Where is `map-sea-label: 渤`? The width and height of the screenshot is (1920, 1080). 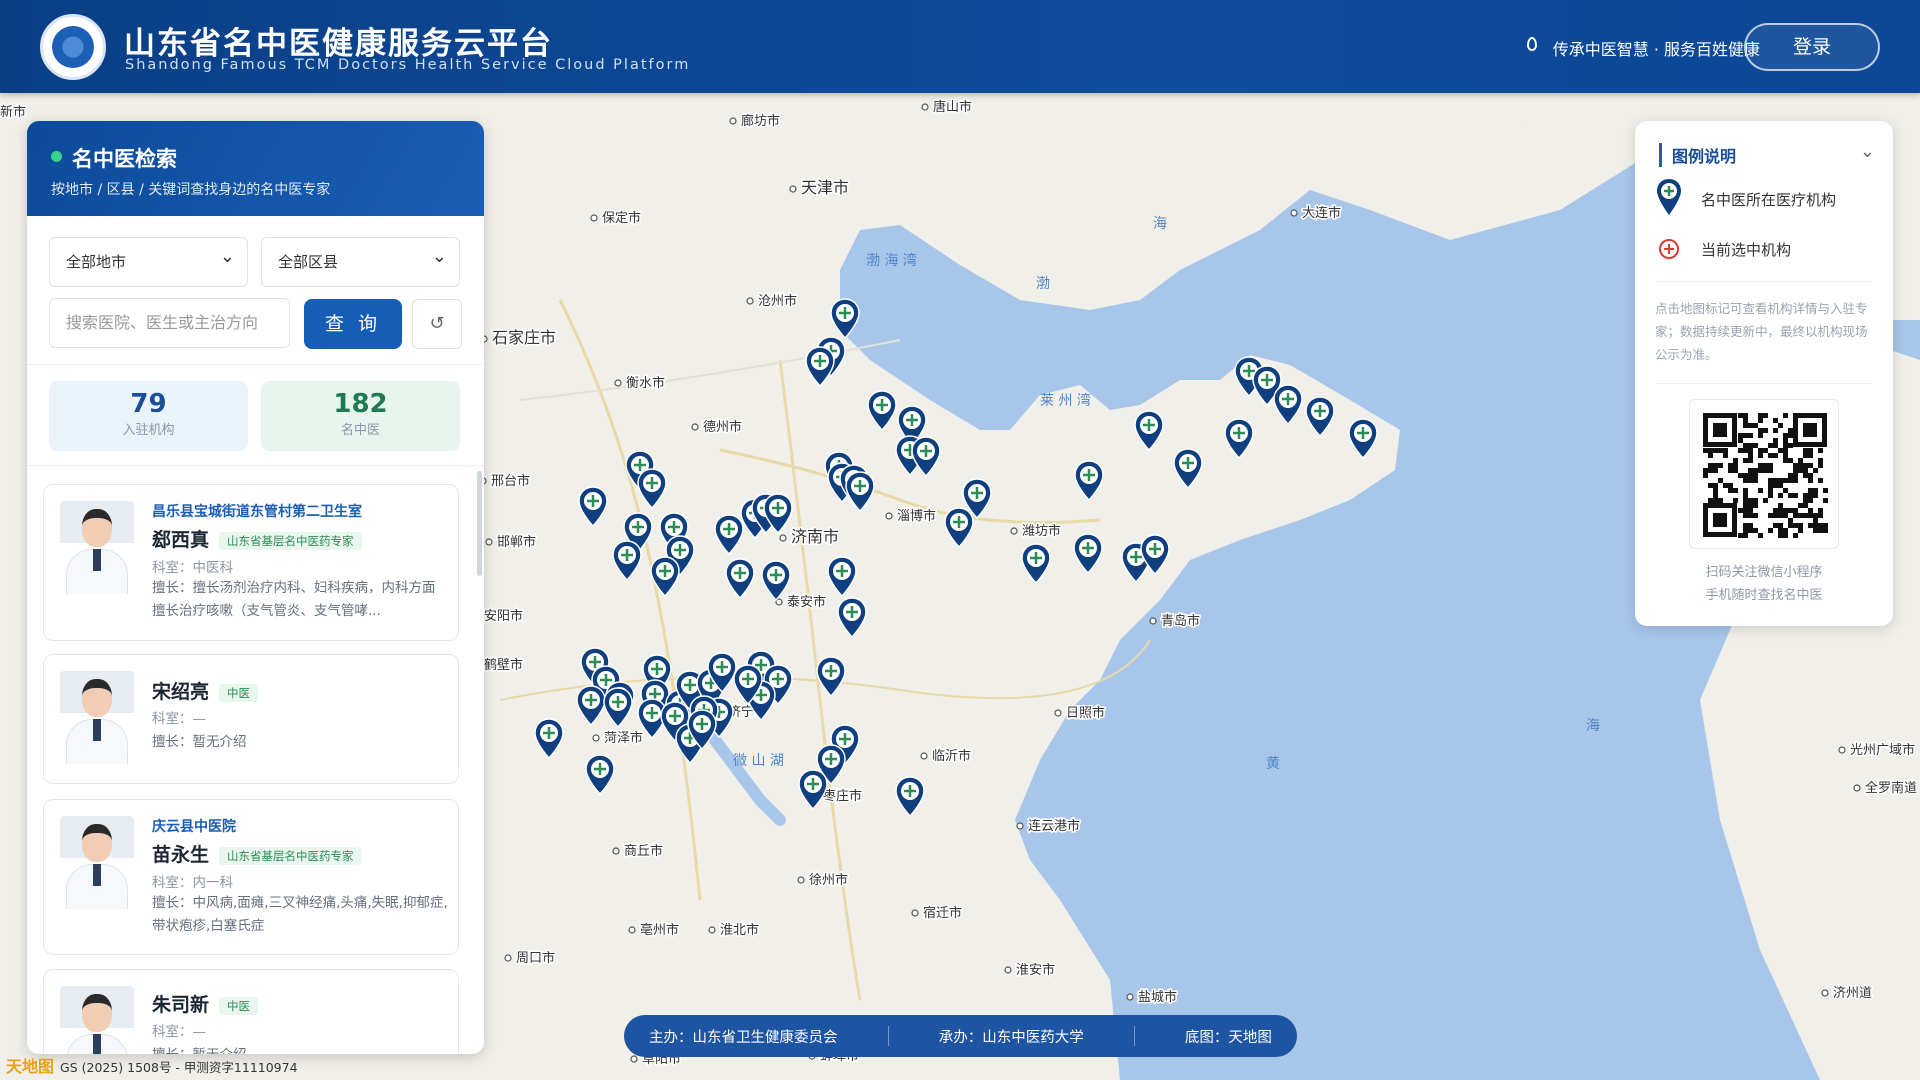
map-sea-label: 渤 is located at coordinates (1043, 284).